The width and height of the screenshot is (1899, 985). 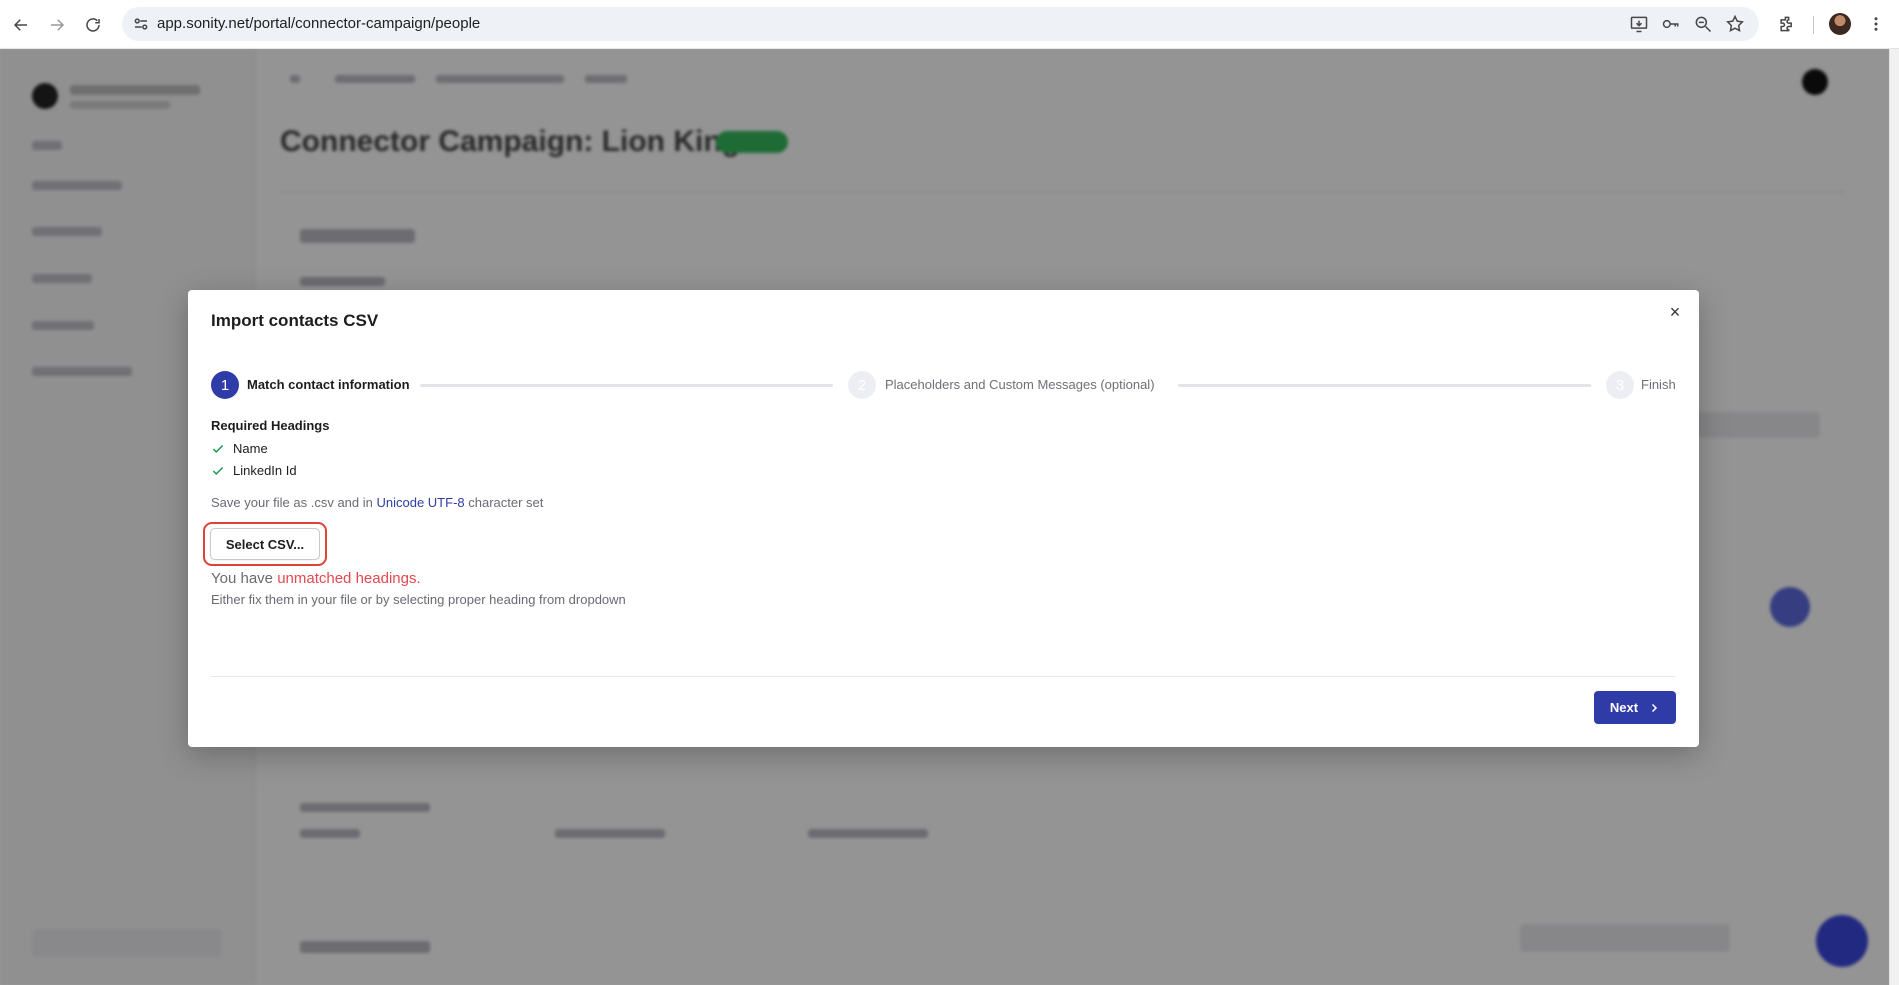 What do you see at coordinates (244, 578) in the screenshot?
I see `unmatched-prefix: You have` at bounding box center [244, 578].